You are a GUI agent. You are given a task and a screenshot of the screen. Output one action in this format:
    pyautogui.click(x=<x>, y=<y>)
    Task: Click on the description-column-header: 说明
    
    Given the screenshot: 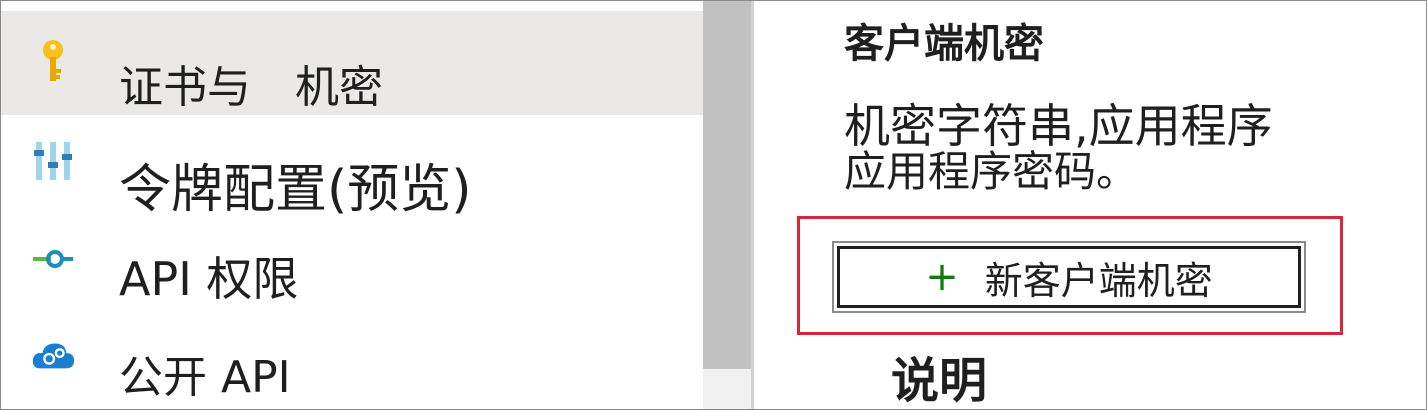 What is the action you would take?
    pyautogui.click(x=939, y=381)
    